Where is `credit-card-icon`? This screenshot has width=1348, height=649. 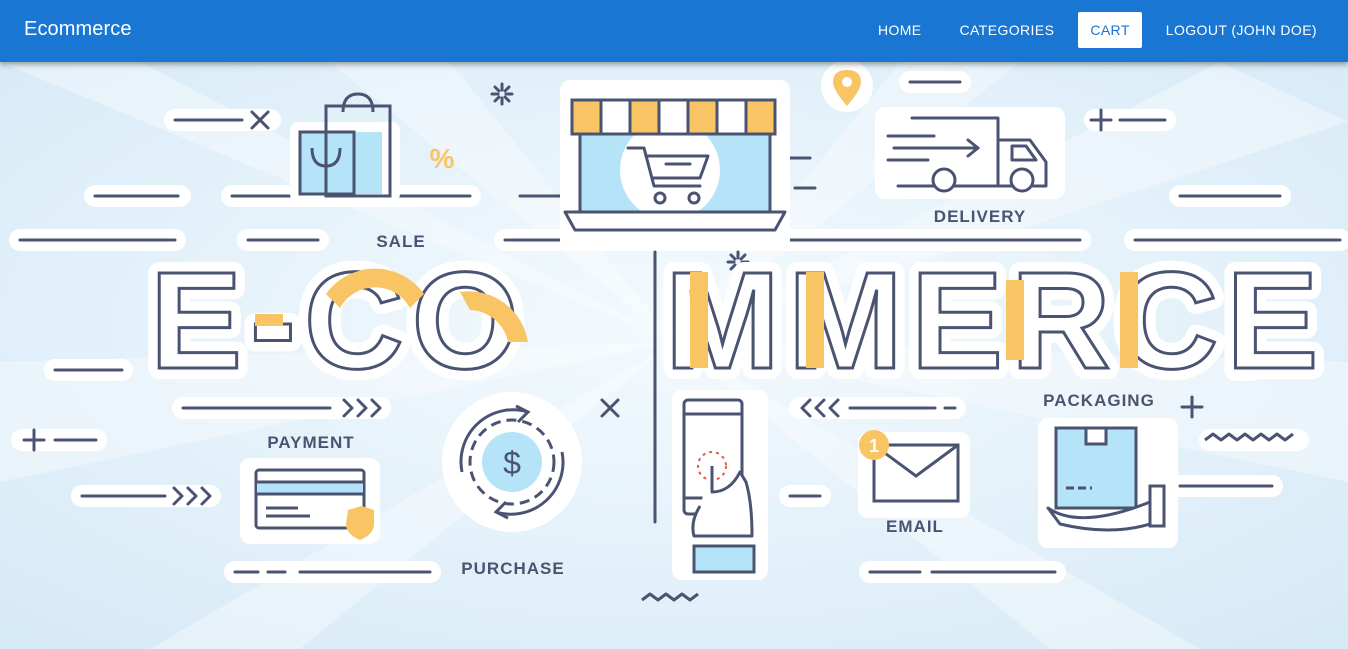 credit-card-icon is located at coordinates (310, 501).